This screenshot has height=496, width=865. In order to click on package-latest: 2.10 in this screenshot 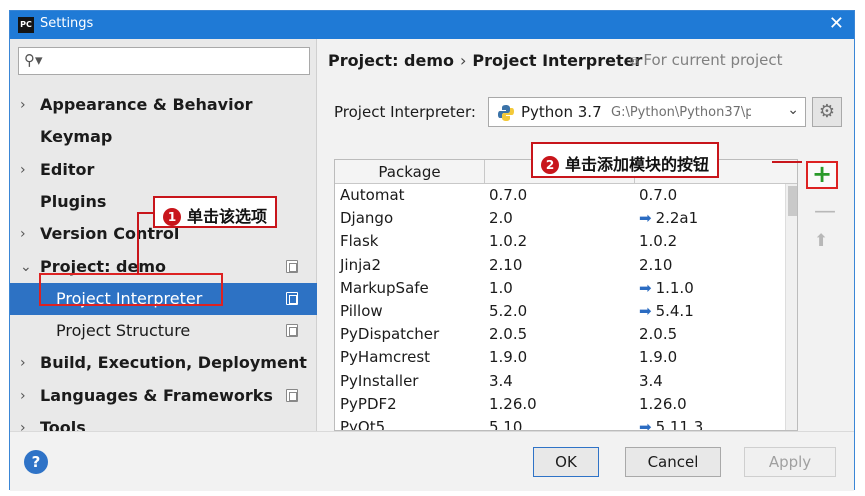, I will do `click(655, 265)`.